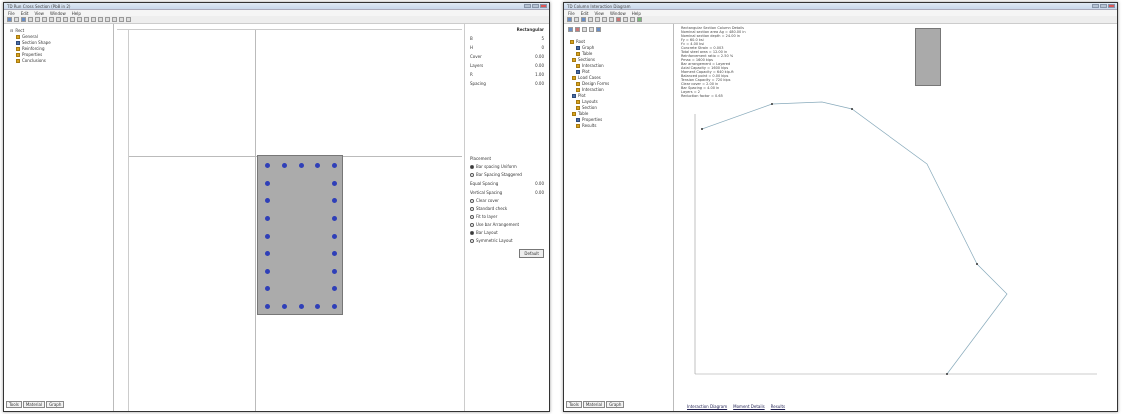 The width and height of the screenshot is (1122, 414). Describe the element at coordinates (58, 19) in the screenshot. I see `undo-icon` at that location.